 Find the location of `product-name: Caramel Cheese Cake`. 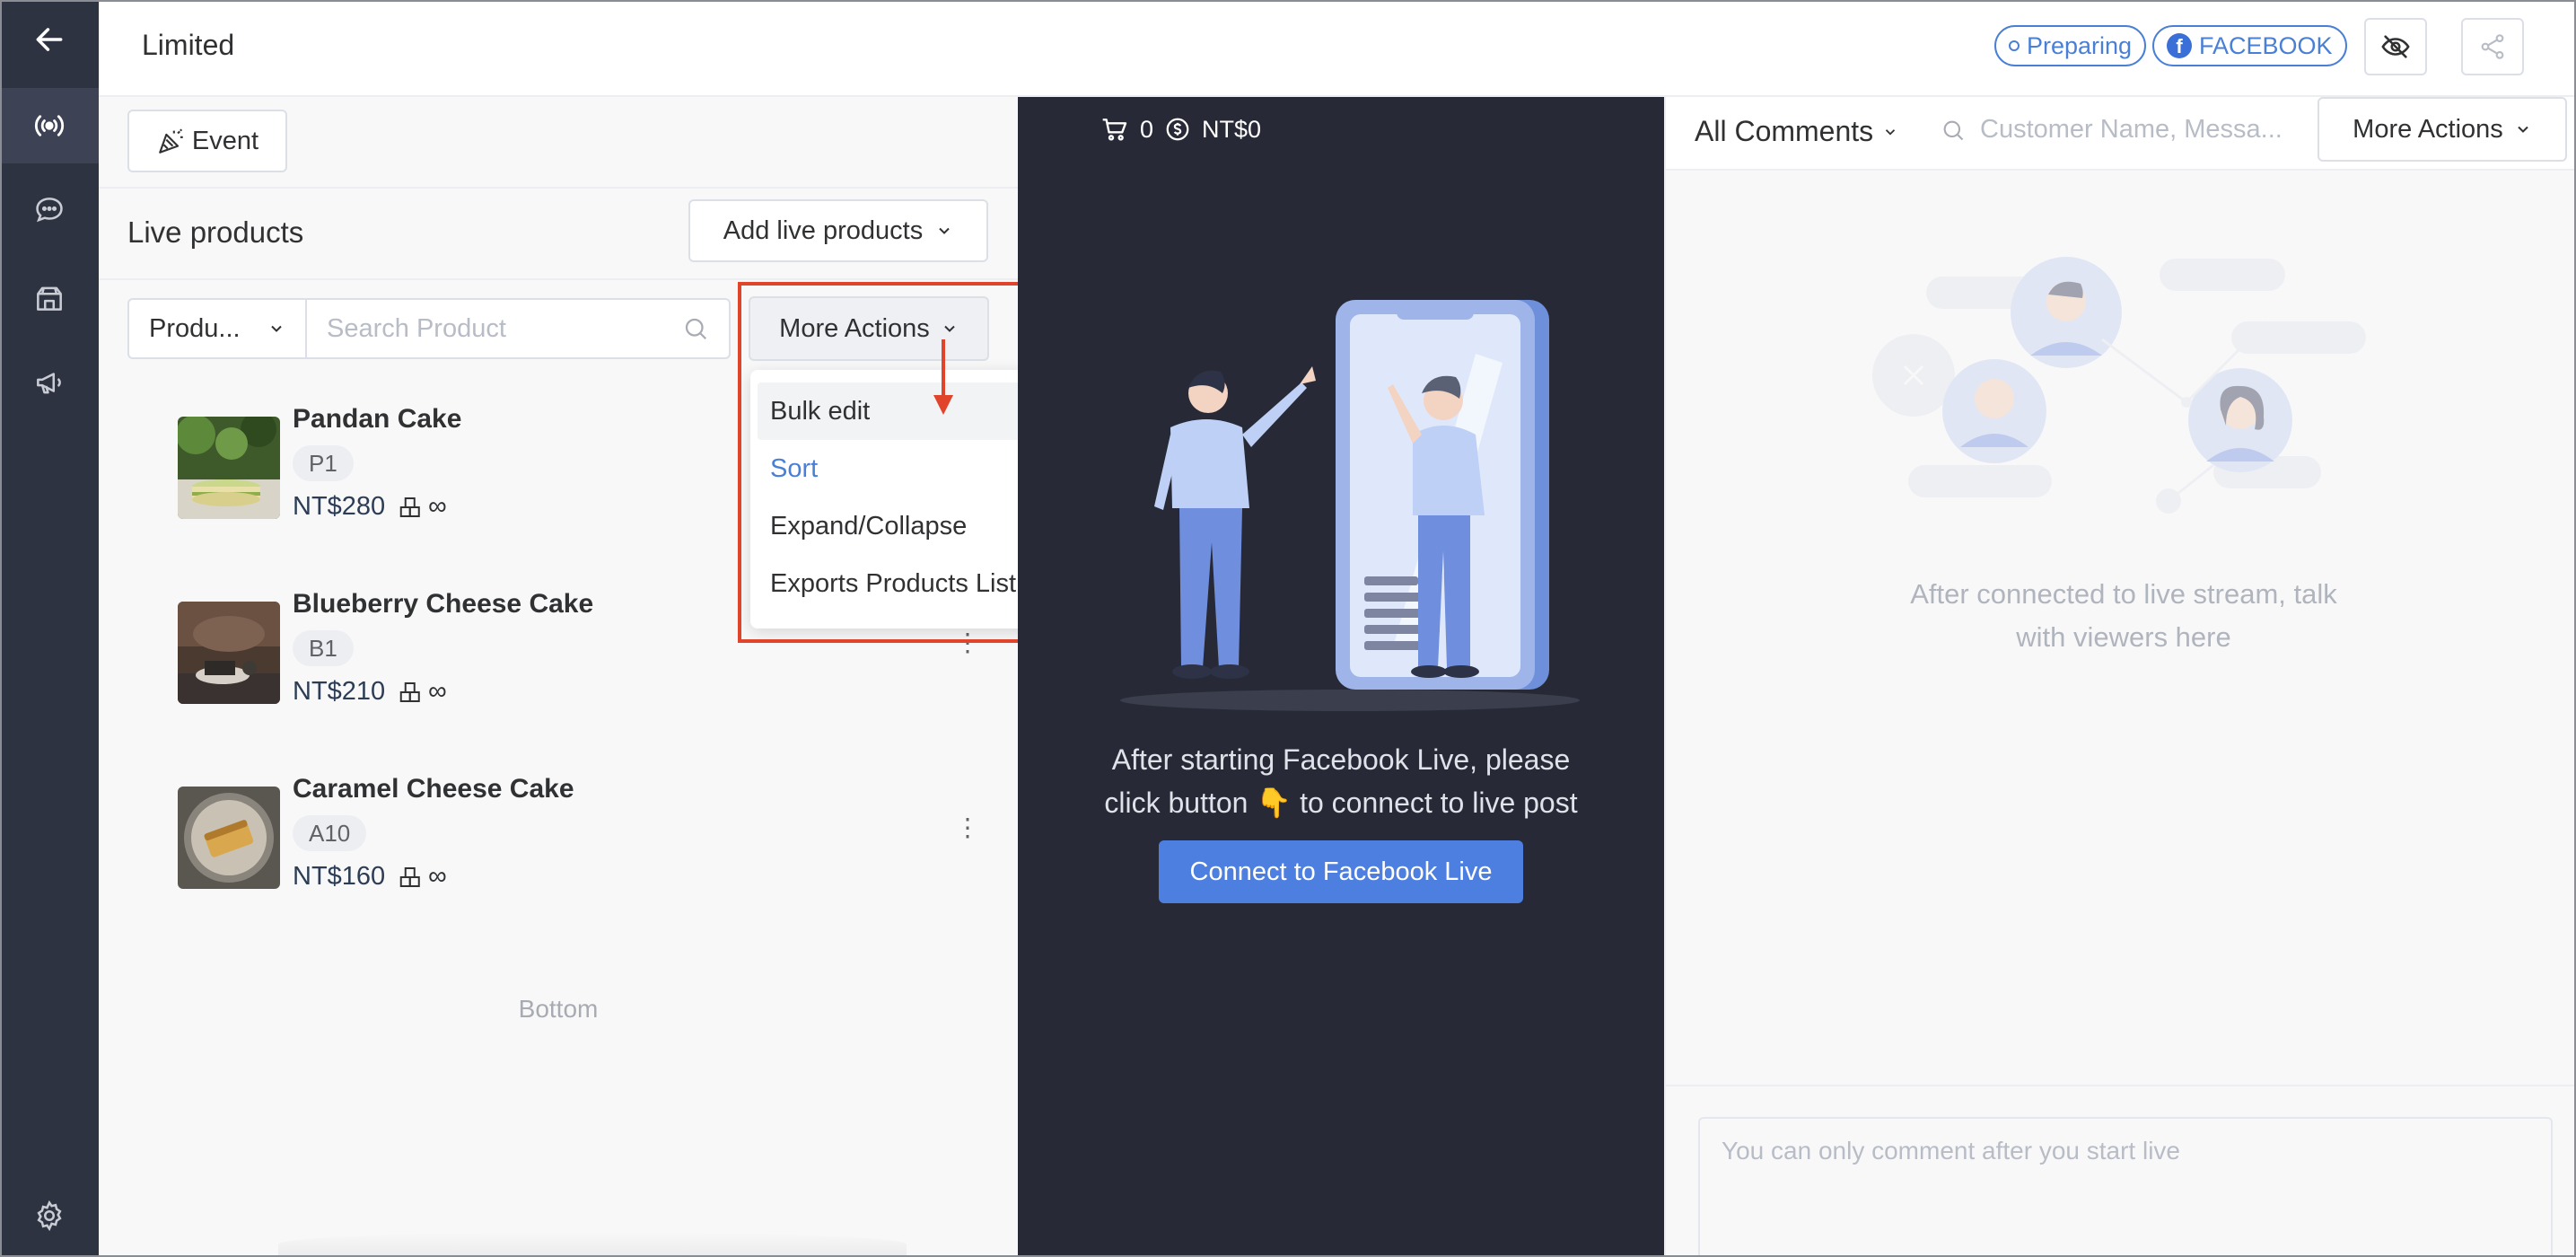

product-name: Caramel Cheese Cake is located at coordinates (433, 789).